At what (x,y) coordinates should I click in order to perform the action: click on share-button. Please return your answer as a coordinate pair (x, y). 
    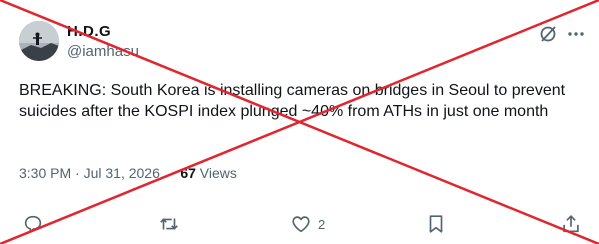
    Looking at the image, I should click on (571, 224).